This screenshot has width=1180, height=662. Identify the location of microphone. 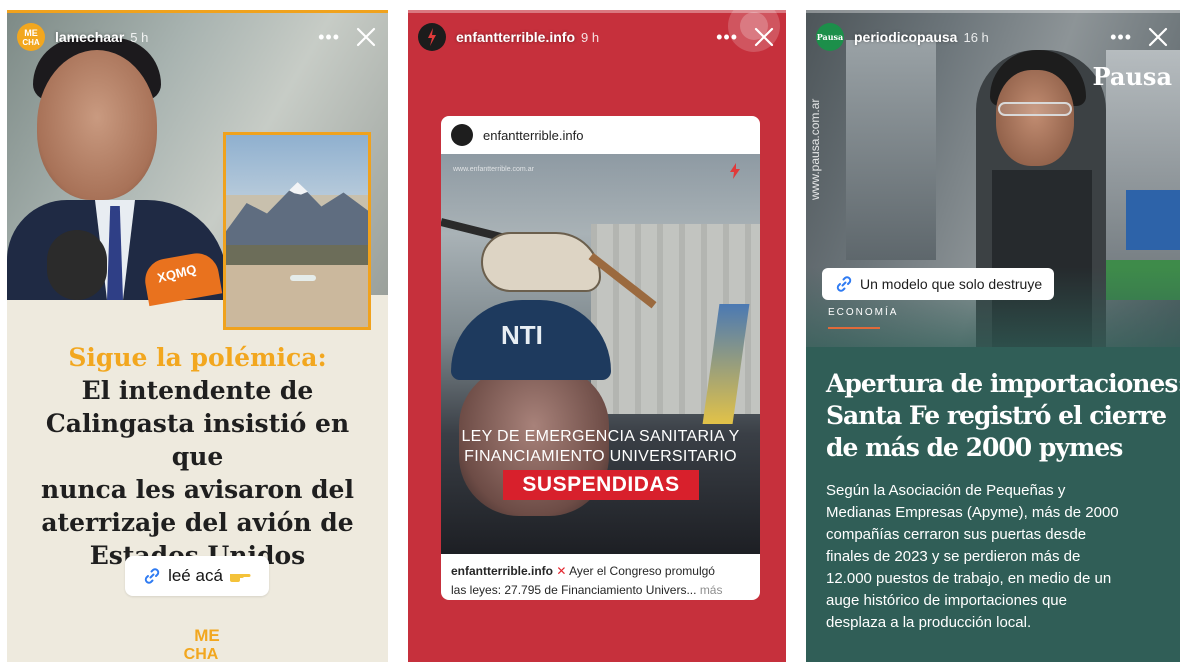
(77, 265).